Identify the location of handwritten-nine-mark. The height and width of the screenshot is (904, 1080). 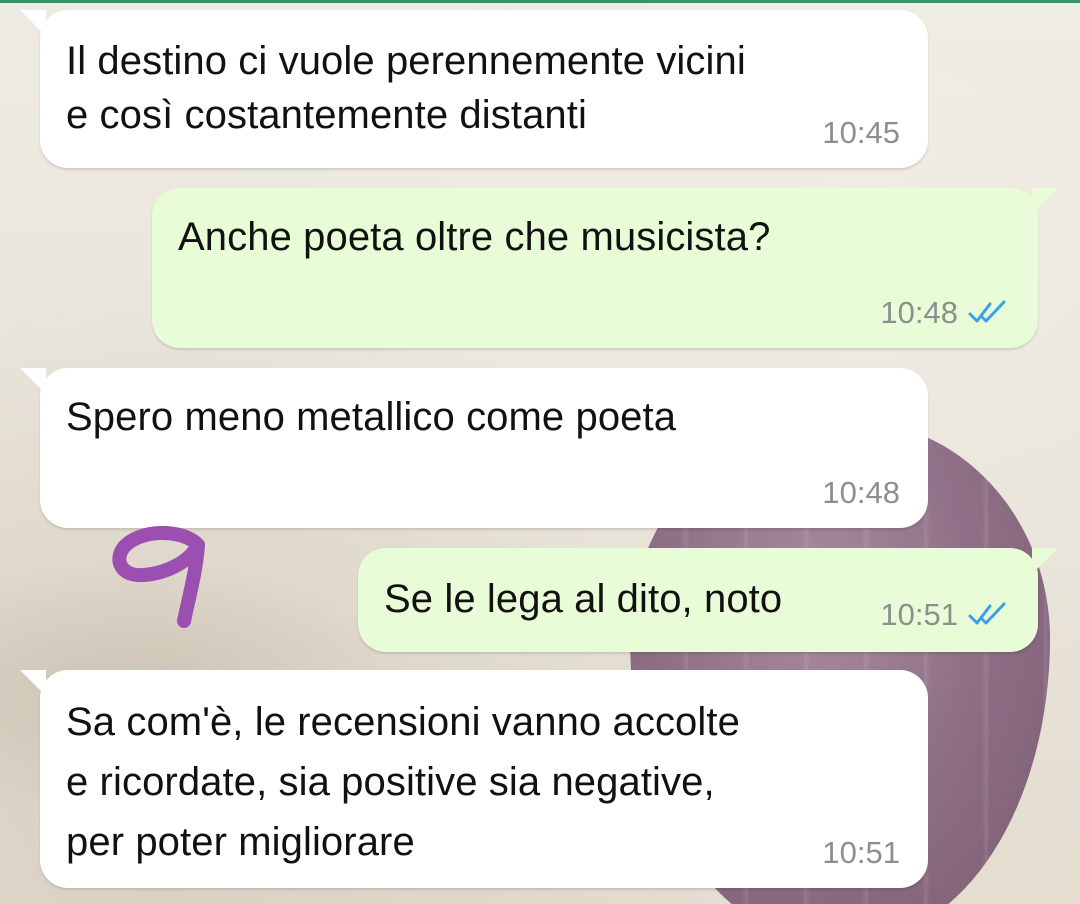
(158, 577).